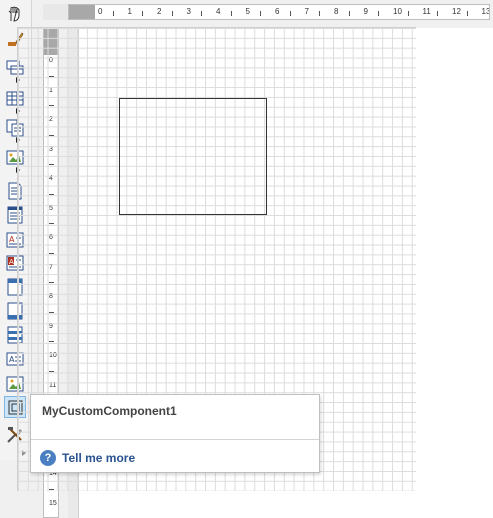 This screenshot has width=493, height=518. I want to click on custom-component-placeholder, so click(193, 156).